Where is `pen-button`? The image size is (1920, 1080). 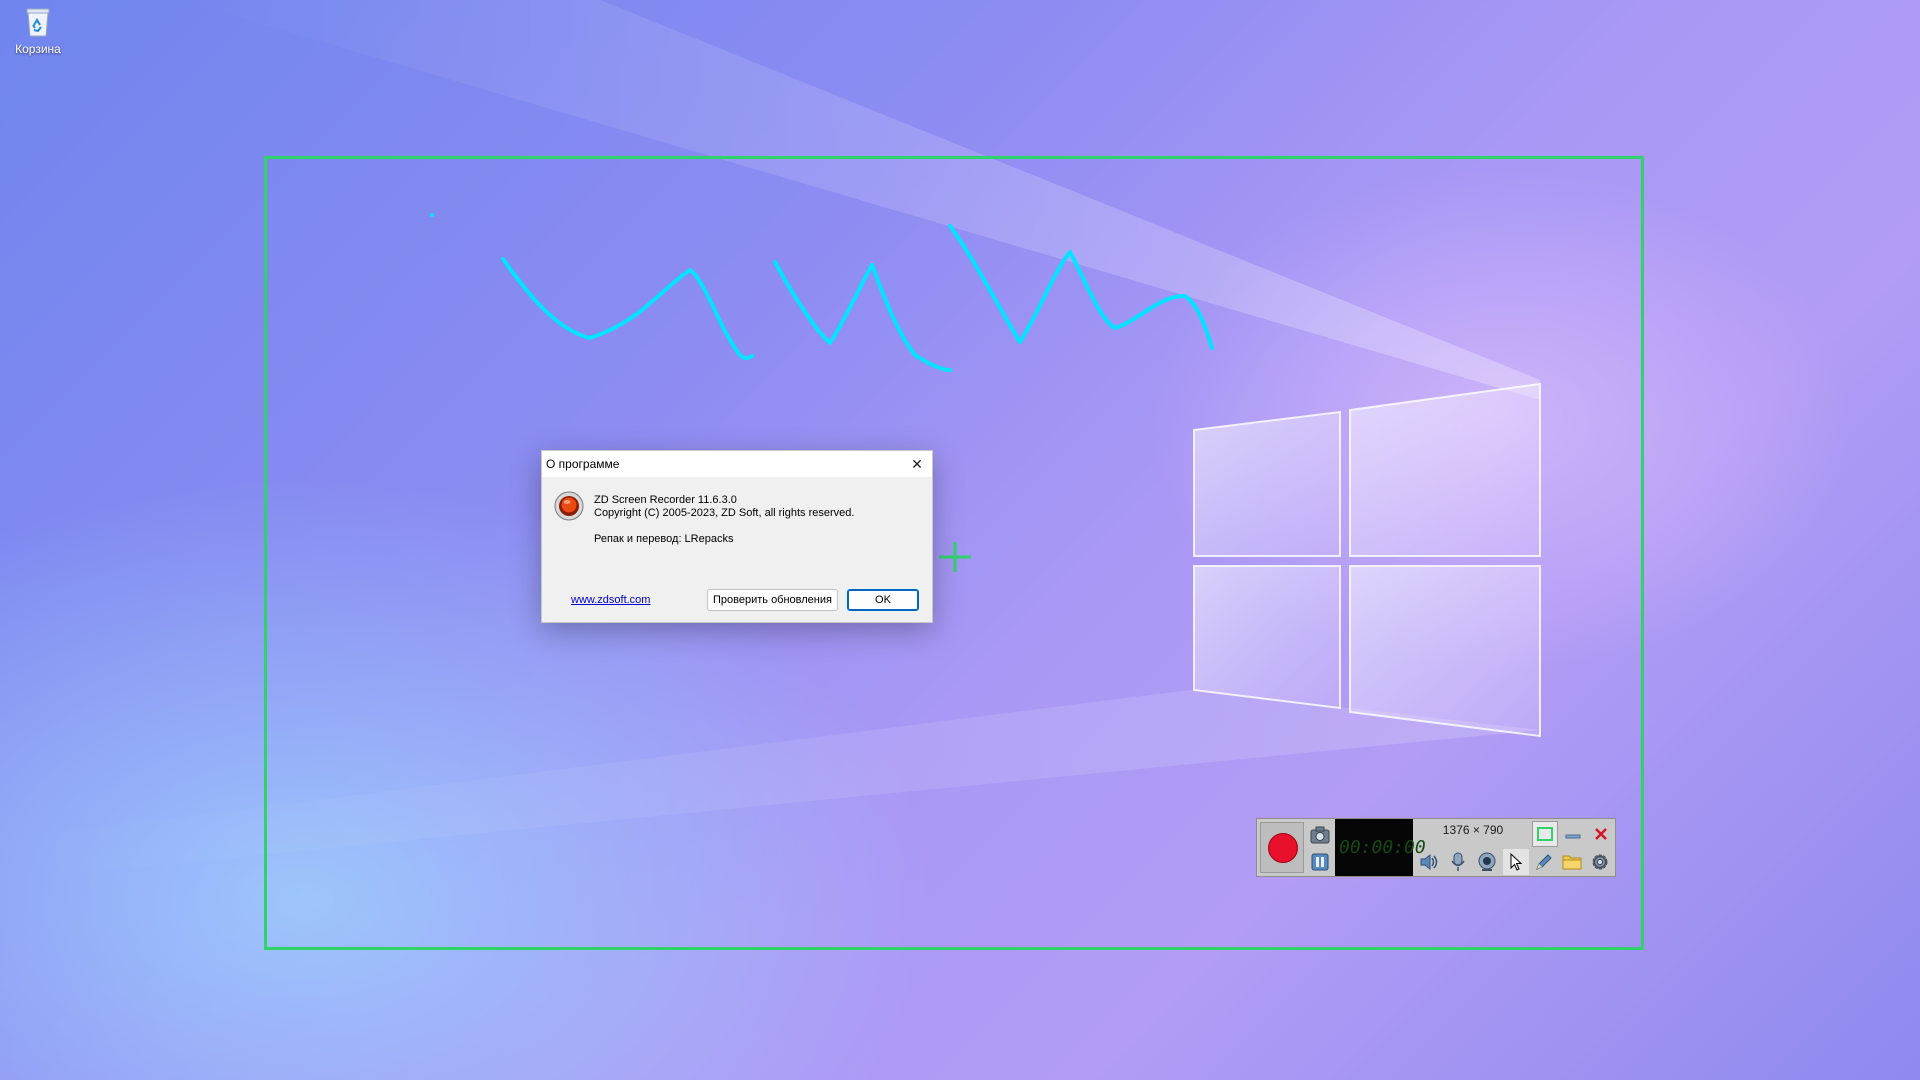 pen-button is located at coordinates (1544, 862).